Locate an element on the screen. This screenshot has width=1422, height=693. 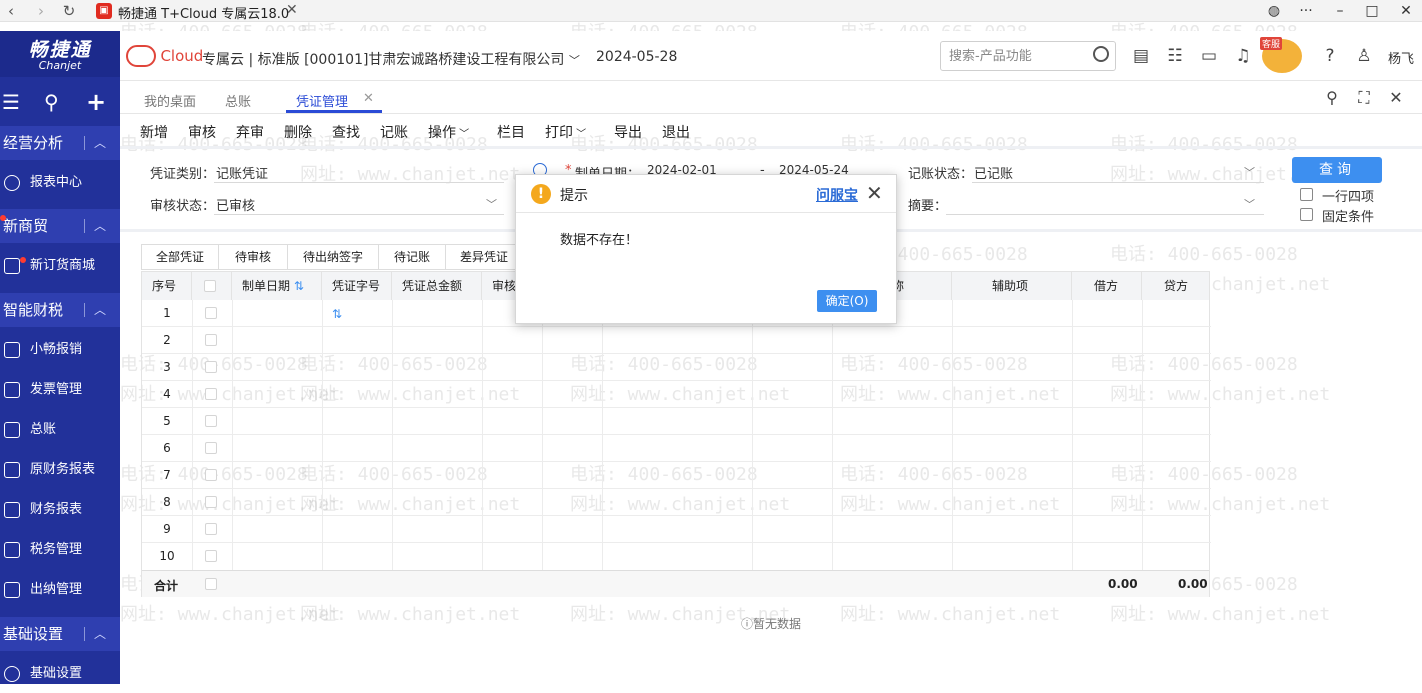
user-icon: ♙ is located at coordinates (1364, 56).